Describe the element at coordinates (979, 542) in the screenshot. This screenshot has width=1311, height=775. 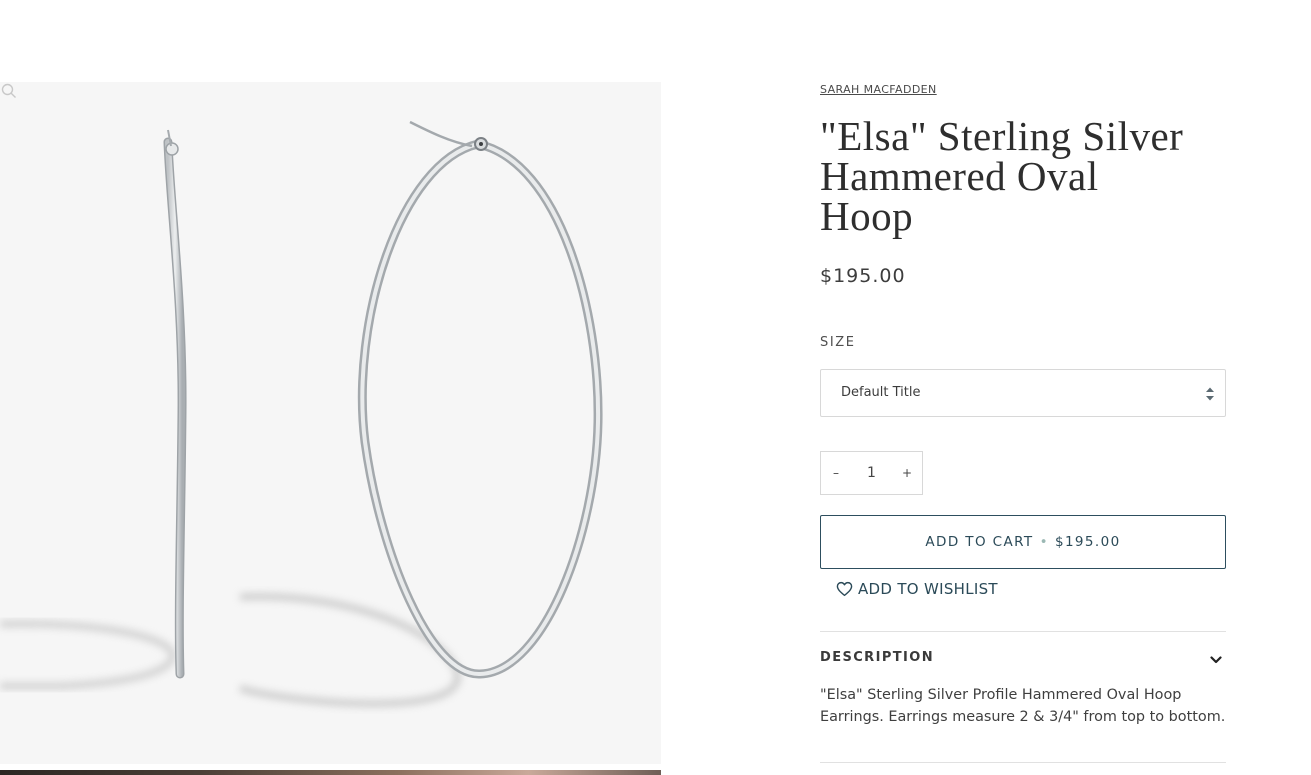
I see `add-to-cart-label: ADD TO CART` at that location.